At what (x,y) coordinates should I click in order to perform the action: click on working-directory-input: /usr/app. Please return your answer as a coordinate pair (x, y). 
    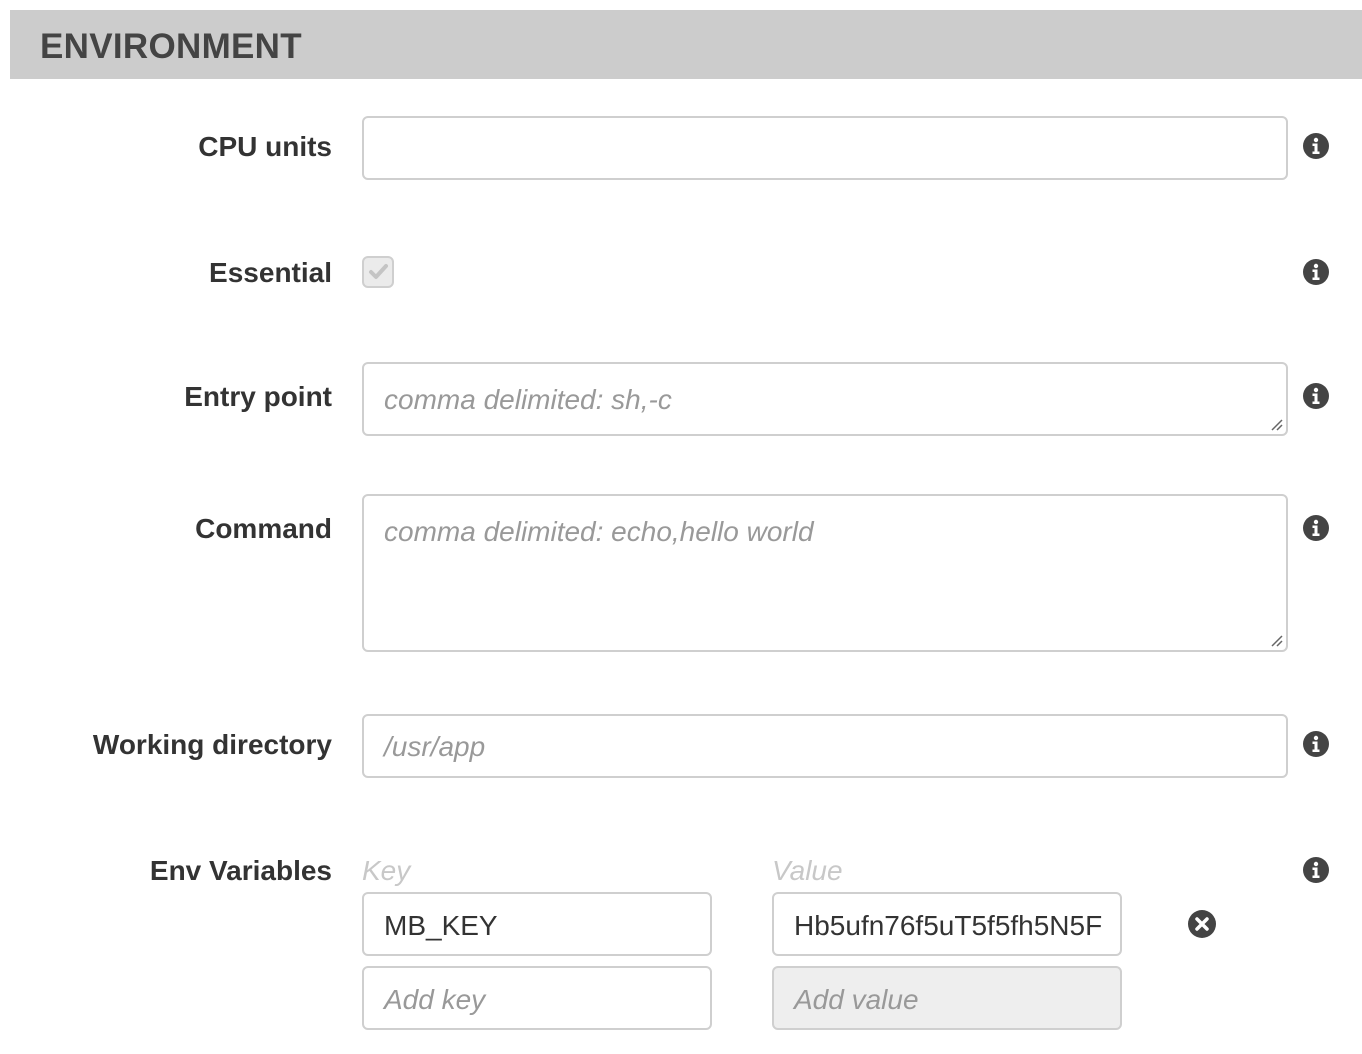
    Looking at the image, I should click on (825, 746).